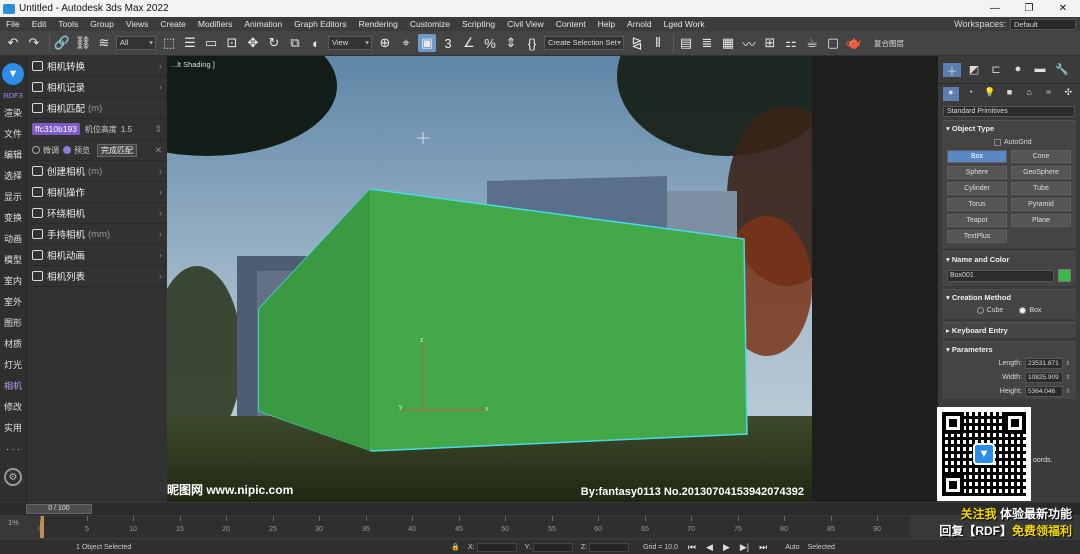 Image resolution: width=1080 pixels, height=554 pixels. Describe the element at coordinates (1029, 8) in the screenshot. I see `maximize-button: ❐` at that location.